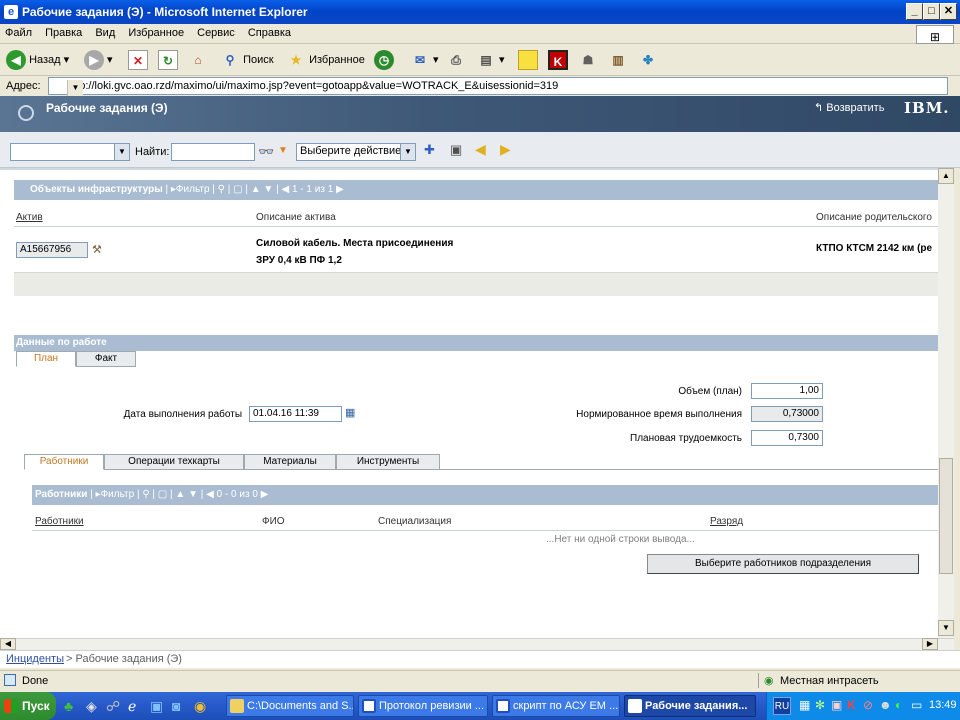  Describe the element at coordinates (588, 60) in the screenshot. I see `messenger-button: ☗` at that location.